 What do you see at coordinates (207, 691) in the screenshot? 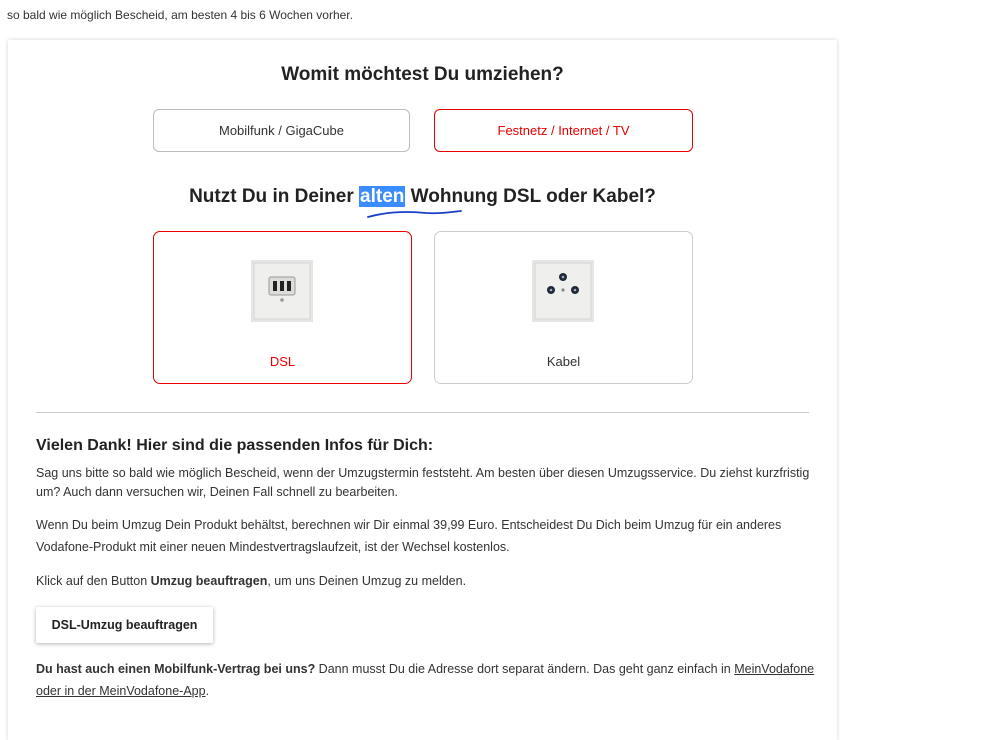
I see `p4-end: .` at bounding box center [207, 691].